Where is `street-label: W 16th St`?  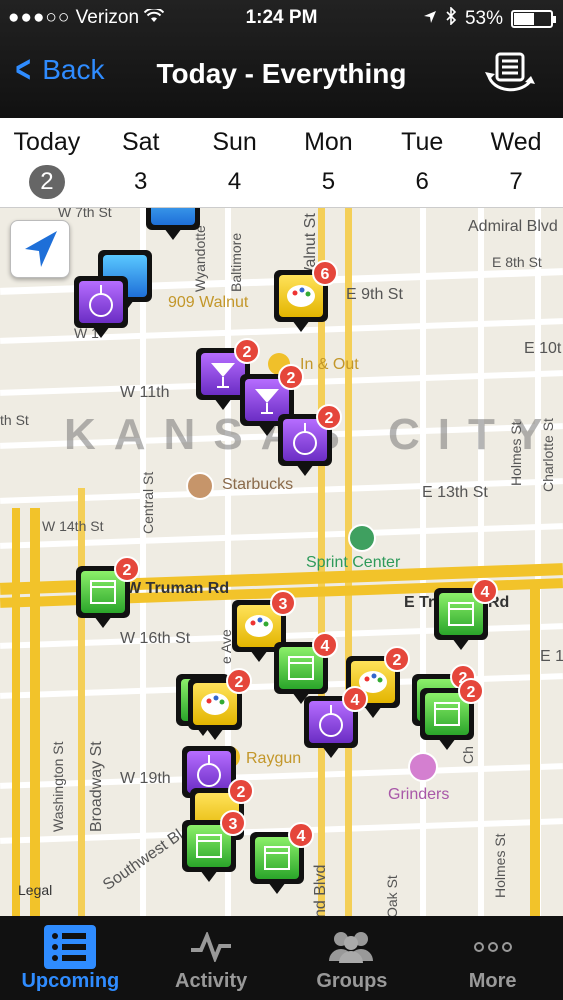 street-label: W 16th St is located at coordinates (155, 638).